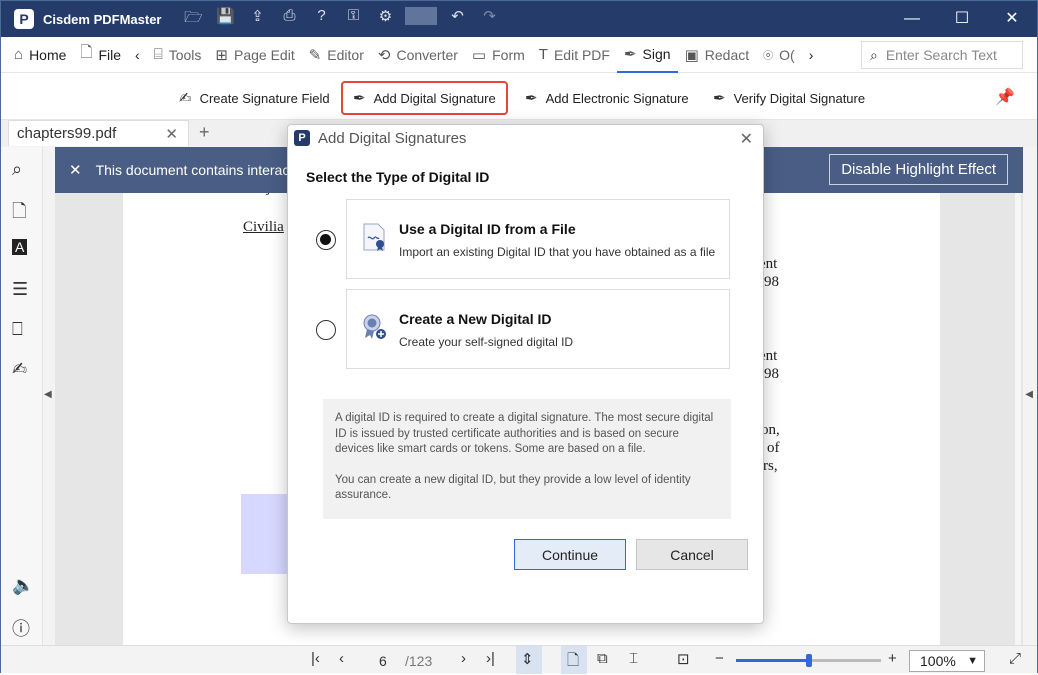  I want to click on settings-icon: ⚙, so click(385, 19).